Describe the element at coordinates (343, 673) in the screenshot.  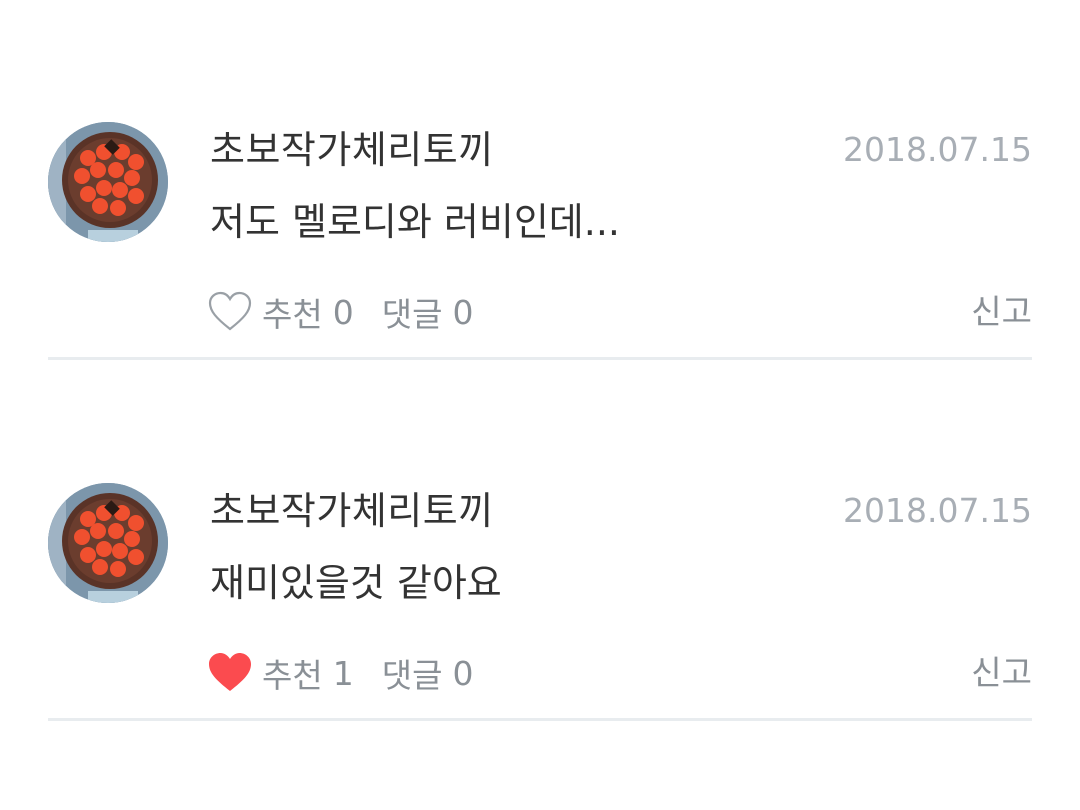
I see `like-count: 1` at that location.